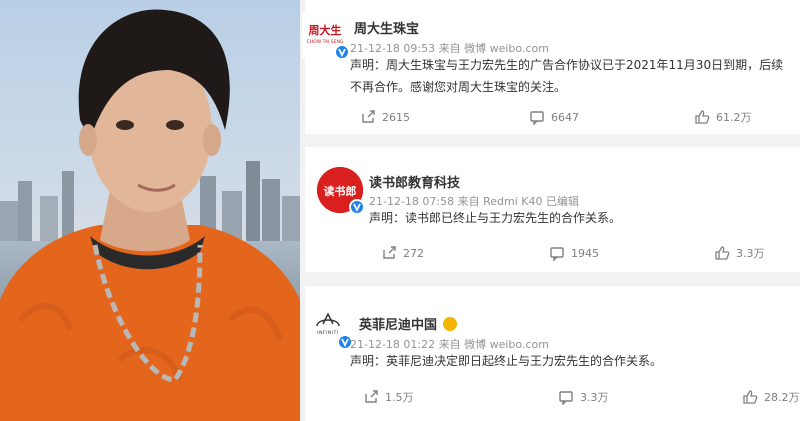 The height and width of the screenshot is (421, 800). I want to click on post-text: 声明：英菲尼迪决定即日起终止与王力宏先生的合作关系。, so click(506, 361).